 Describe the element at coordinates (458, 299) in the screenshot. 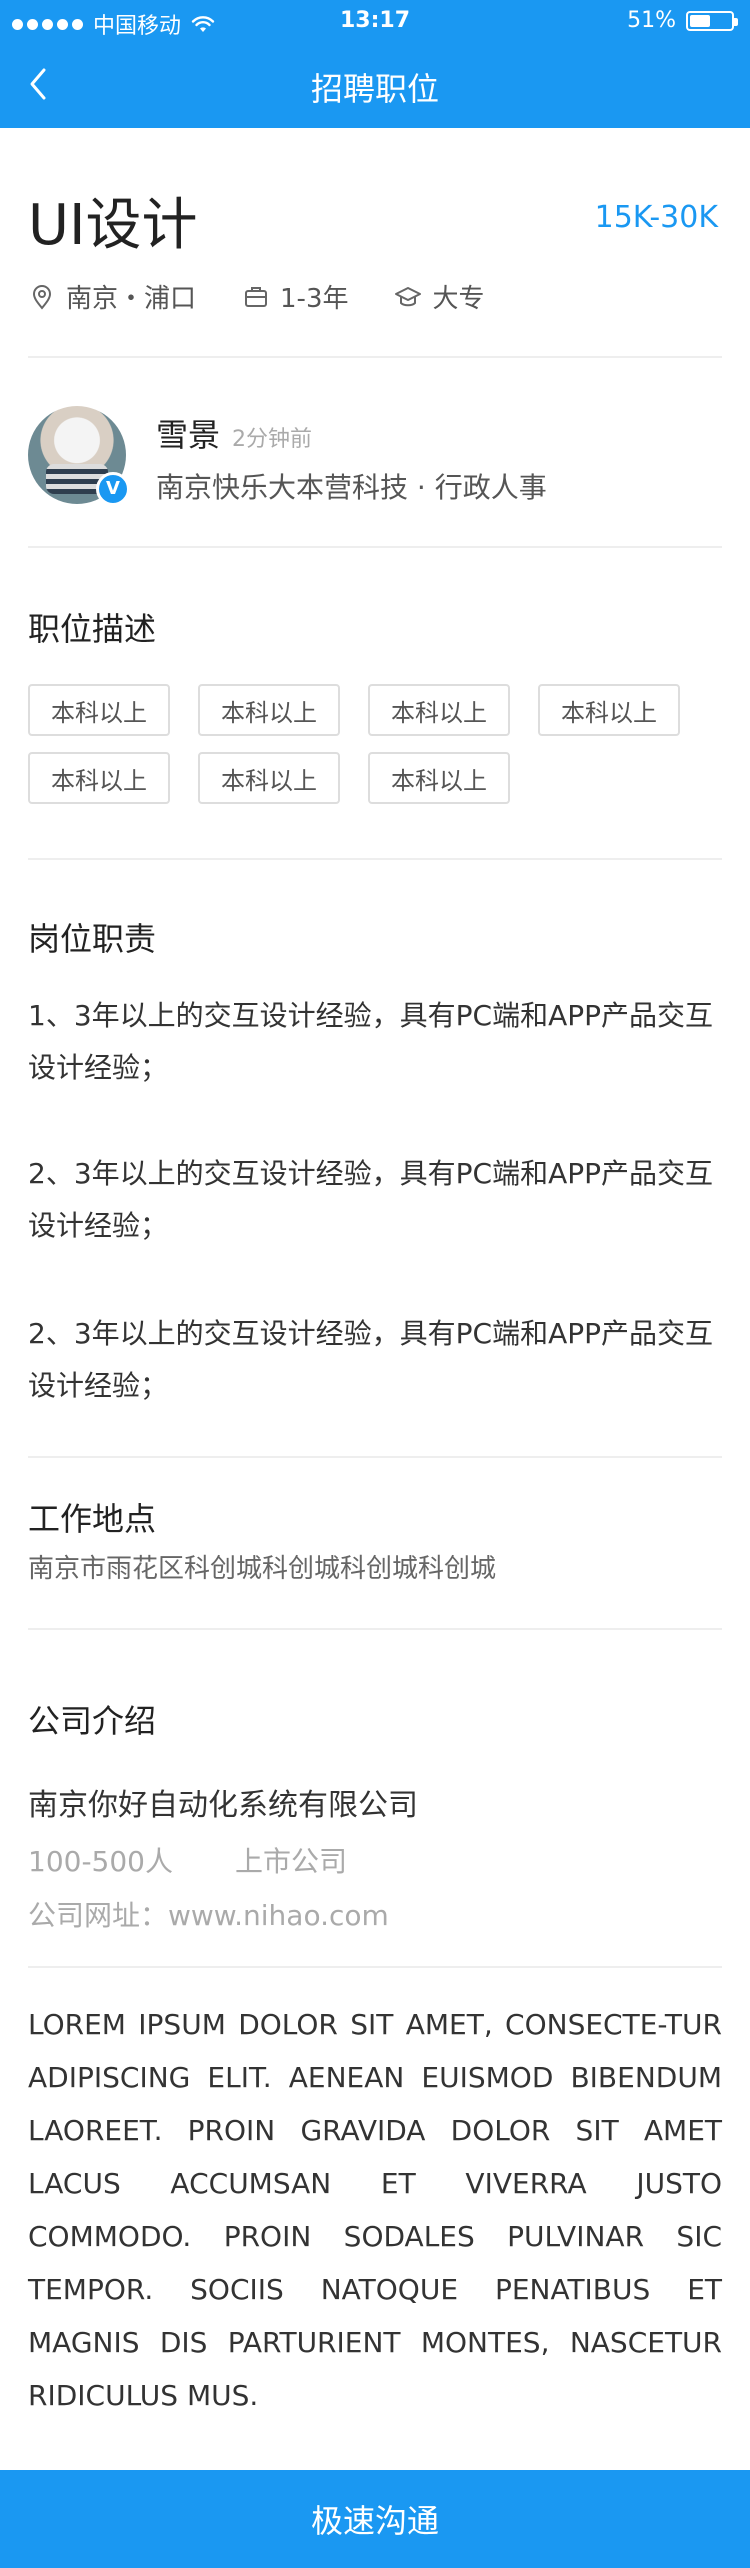

I see `job-education-text: 大专` at that location.